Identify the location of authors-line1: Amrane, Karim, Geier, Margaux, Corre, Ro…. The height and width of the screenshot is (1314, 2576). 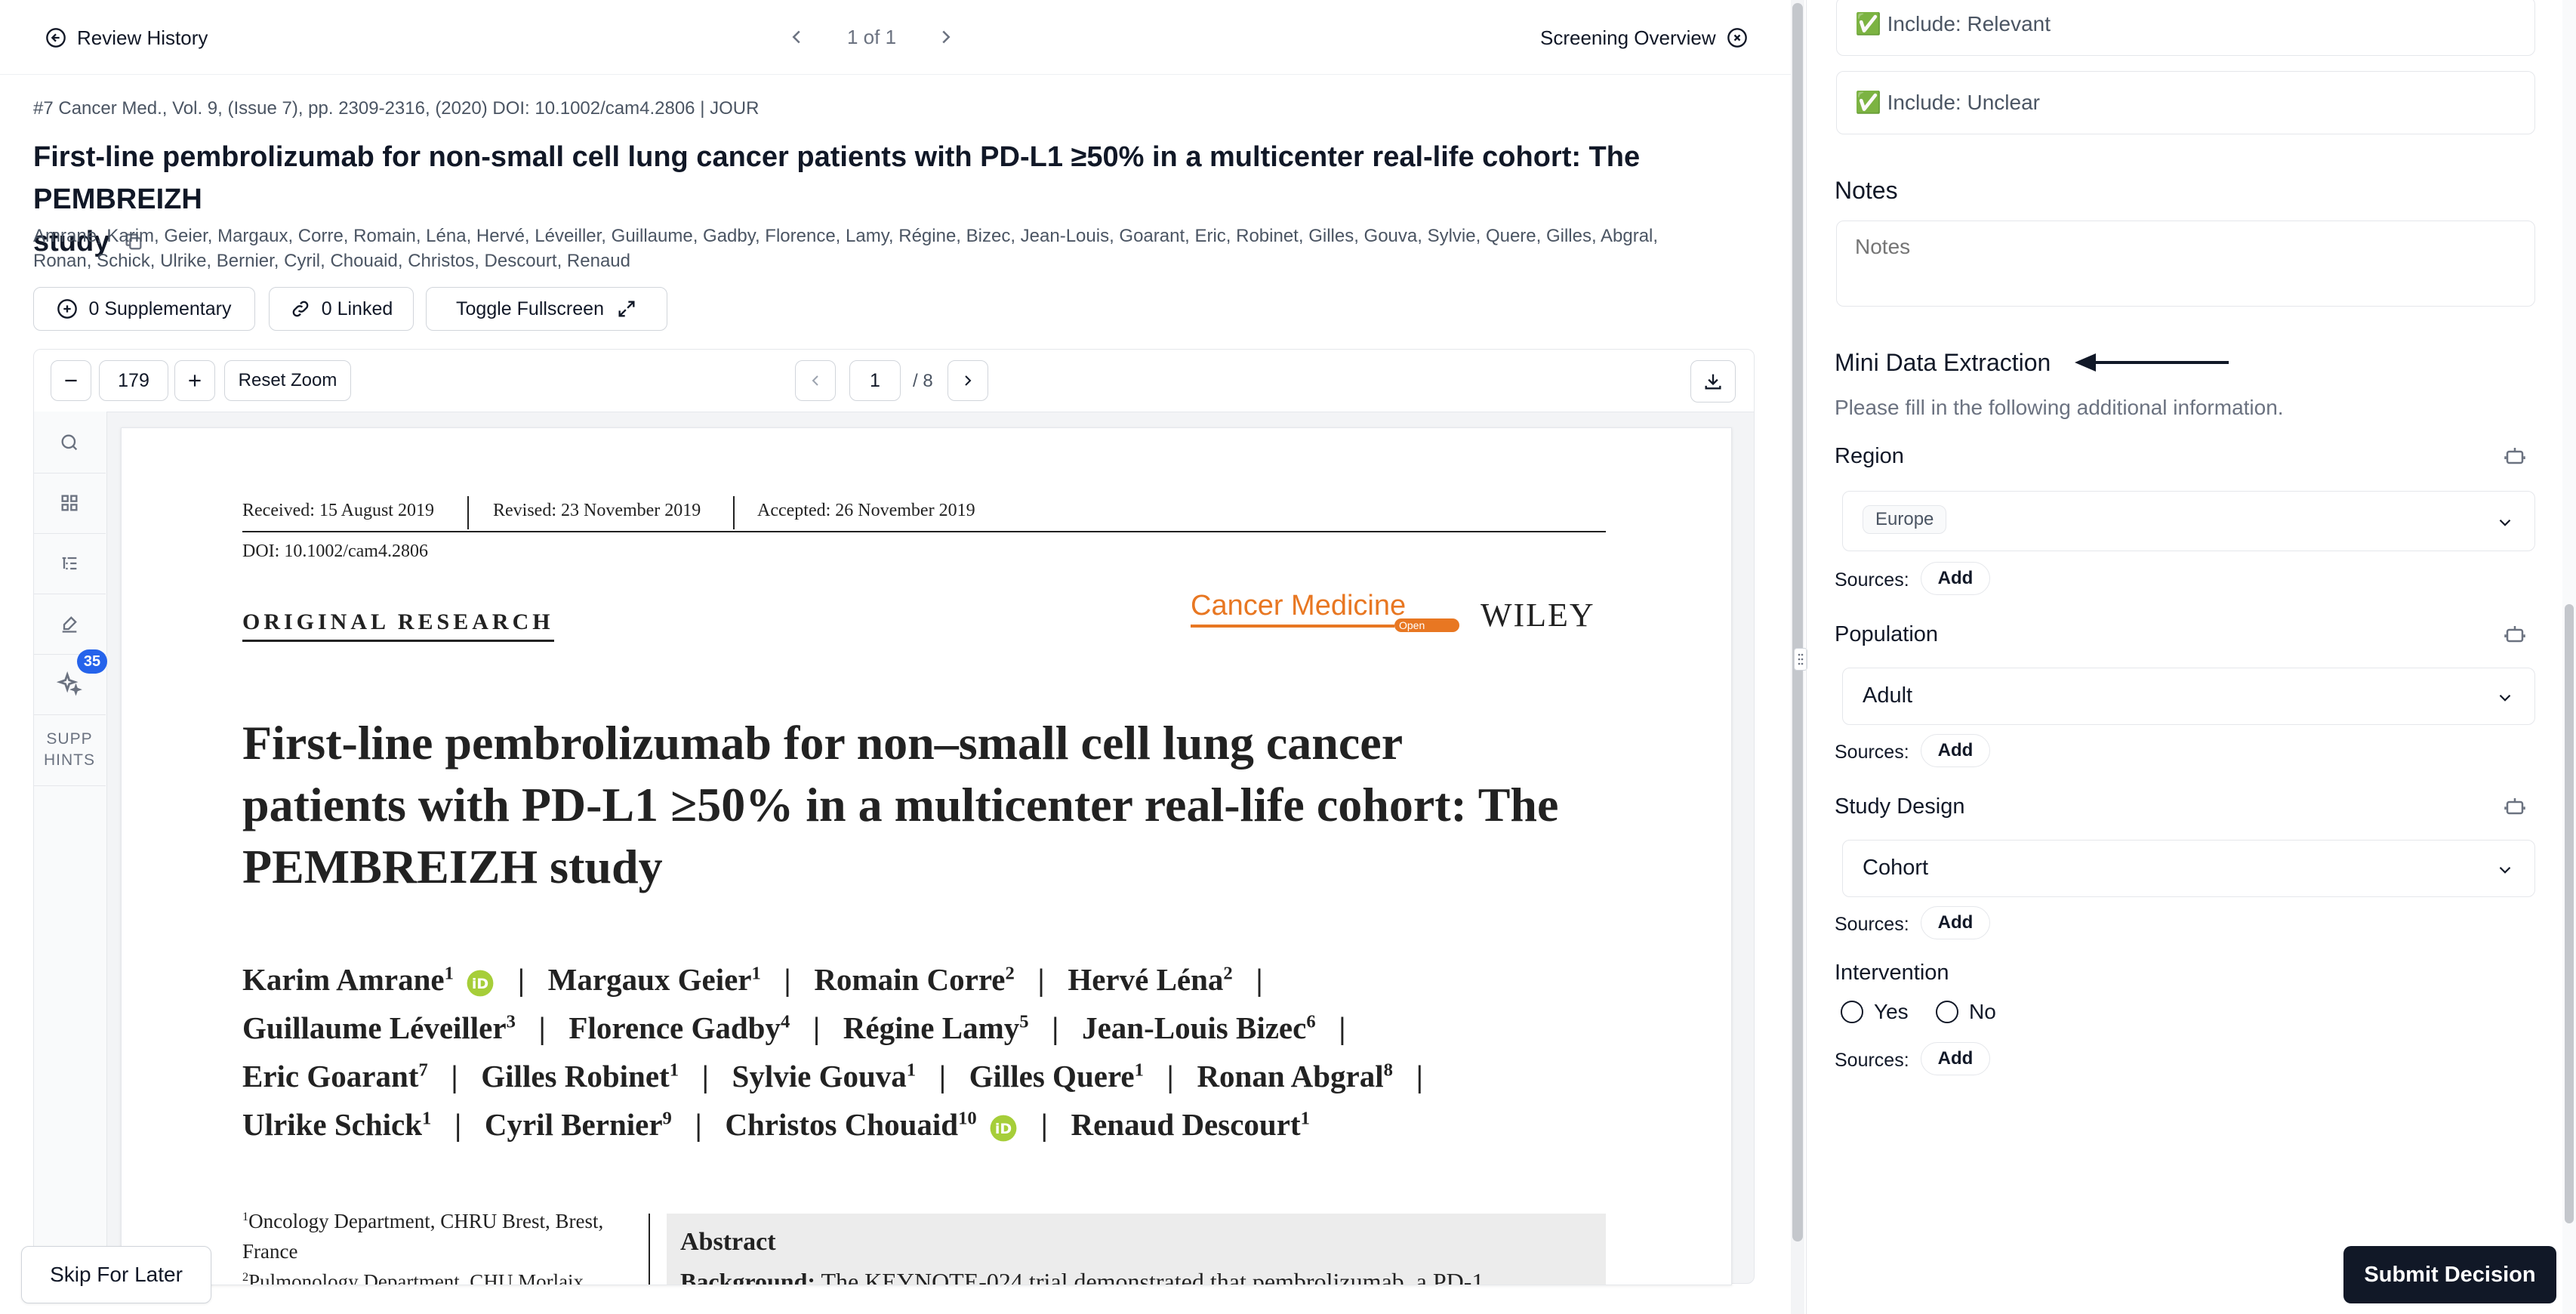
(846, 236).